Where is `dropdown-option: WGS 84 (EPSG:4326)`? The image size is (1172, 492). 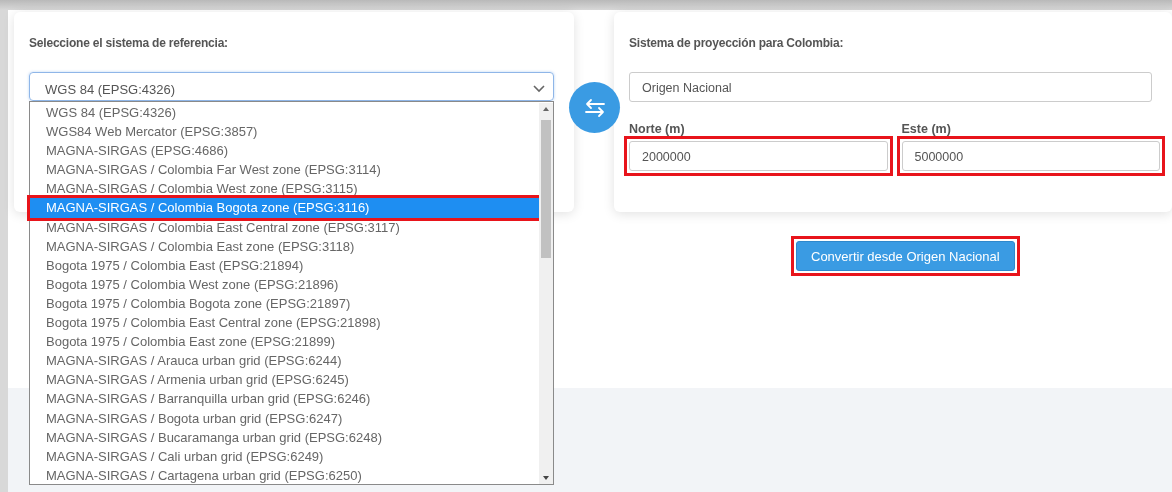 dropdown-option: WGS 84 (EPSG:4326) is located at coordinates (284, 113).